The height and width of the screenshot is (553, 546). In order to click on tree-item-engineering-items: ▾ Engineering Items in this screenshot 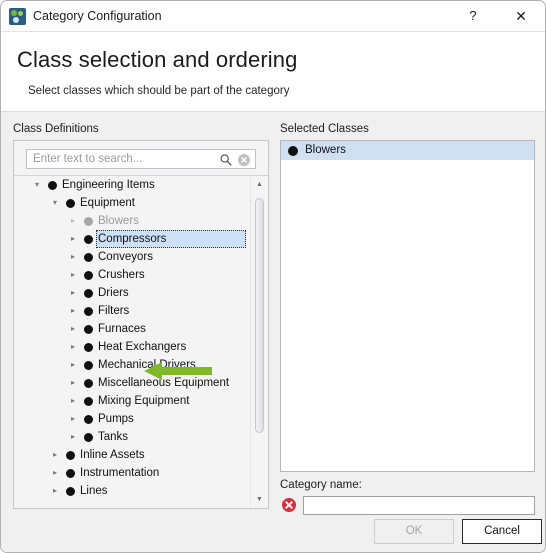, I will do `click(132, 185)`.